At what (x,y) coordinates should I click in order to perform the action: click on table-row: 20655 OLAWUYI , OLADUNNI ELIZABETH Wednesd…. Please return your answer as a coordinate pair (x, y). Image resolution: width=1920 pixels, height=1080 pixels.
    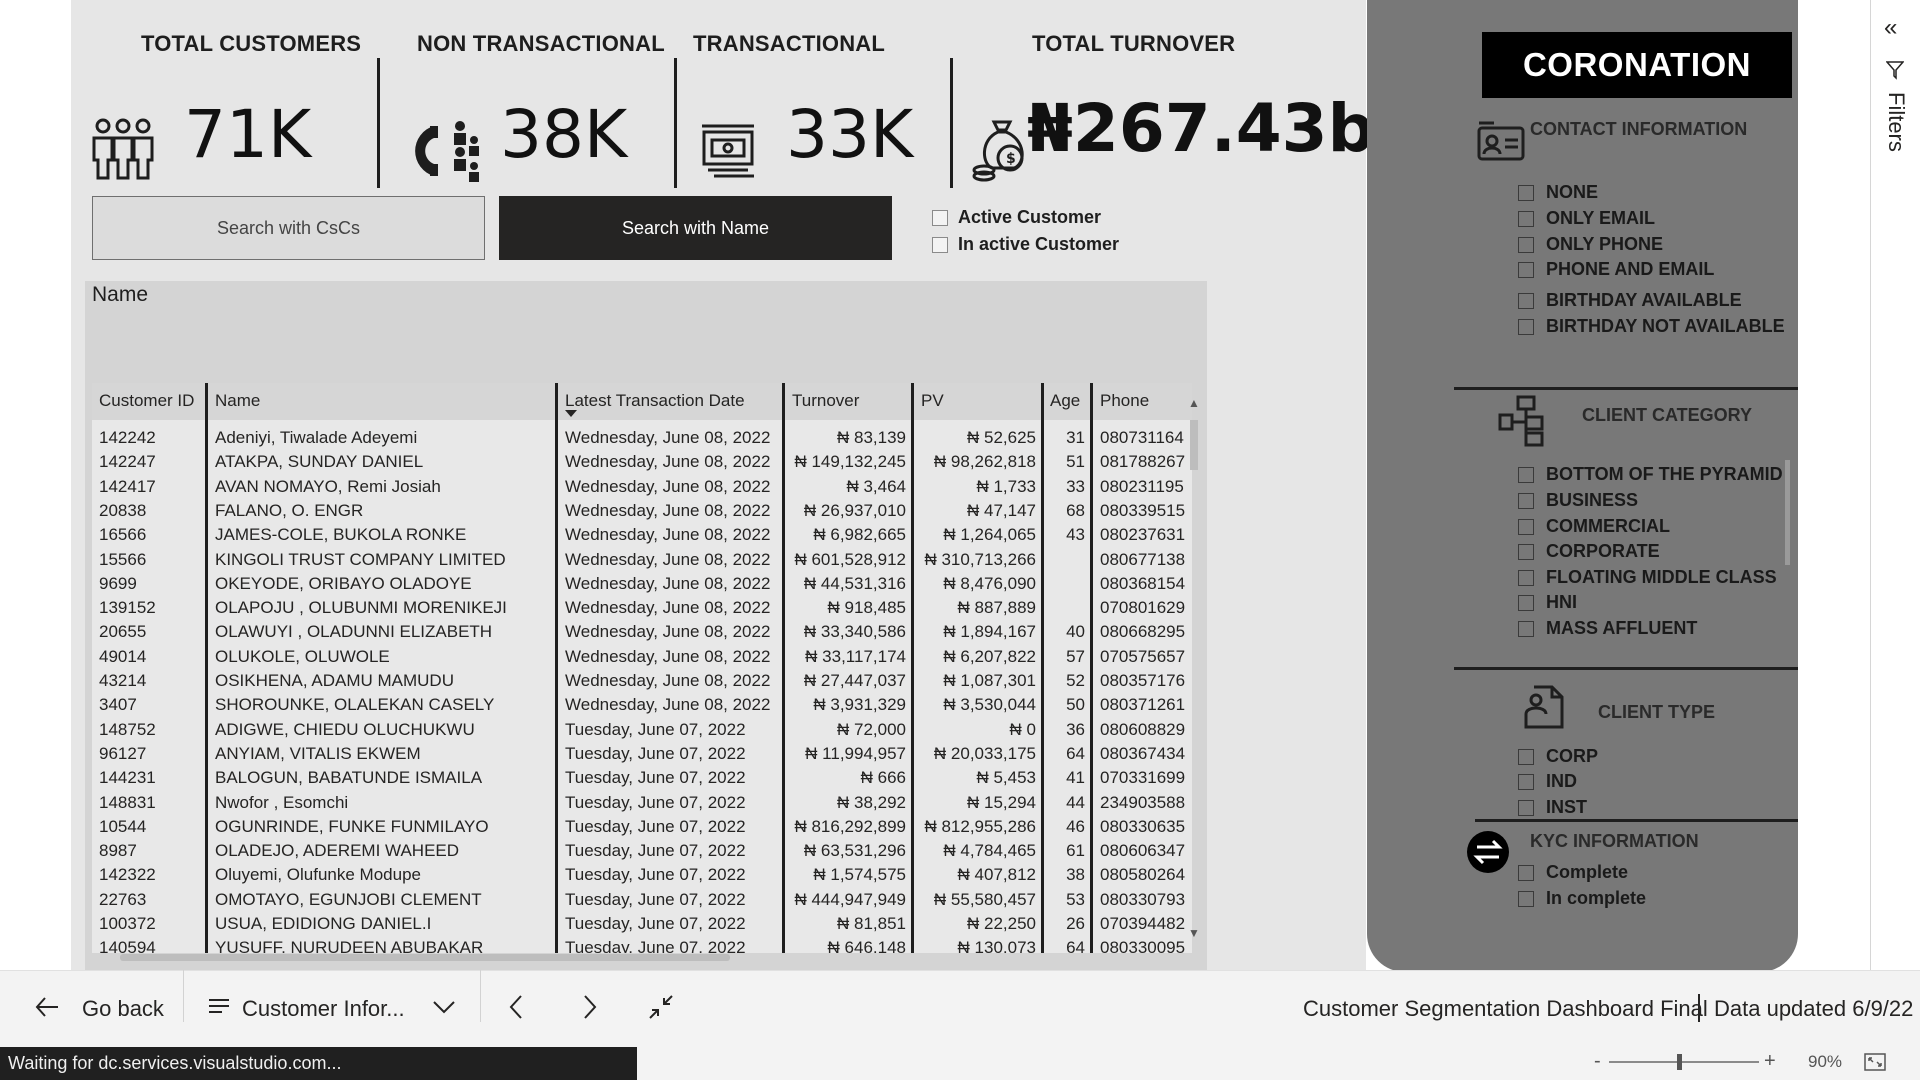
    Looking at the image, I should click on (642, 632).